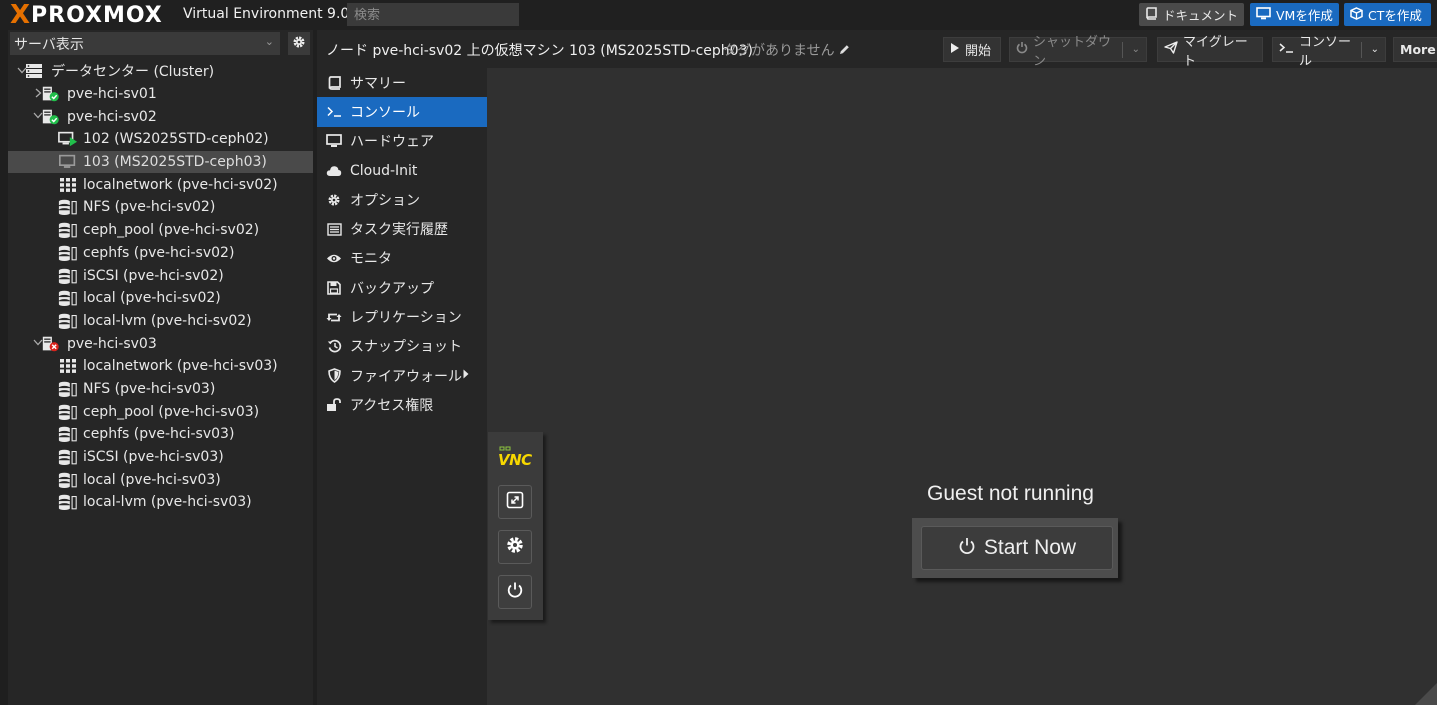 The width and height of the screenshot is (1437, 705). I want to click on tree-item-label: local-lvm (pve-hci-sv03), so click(167, 502).